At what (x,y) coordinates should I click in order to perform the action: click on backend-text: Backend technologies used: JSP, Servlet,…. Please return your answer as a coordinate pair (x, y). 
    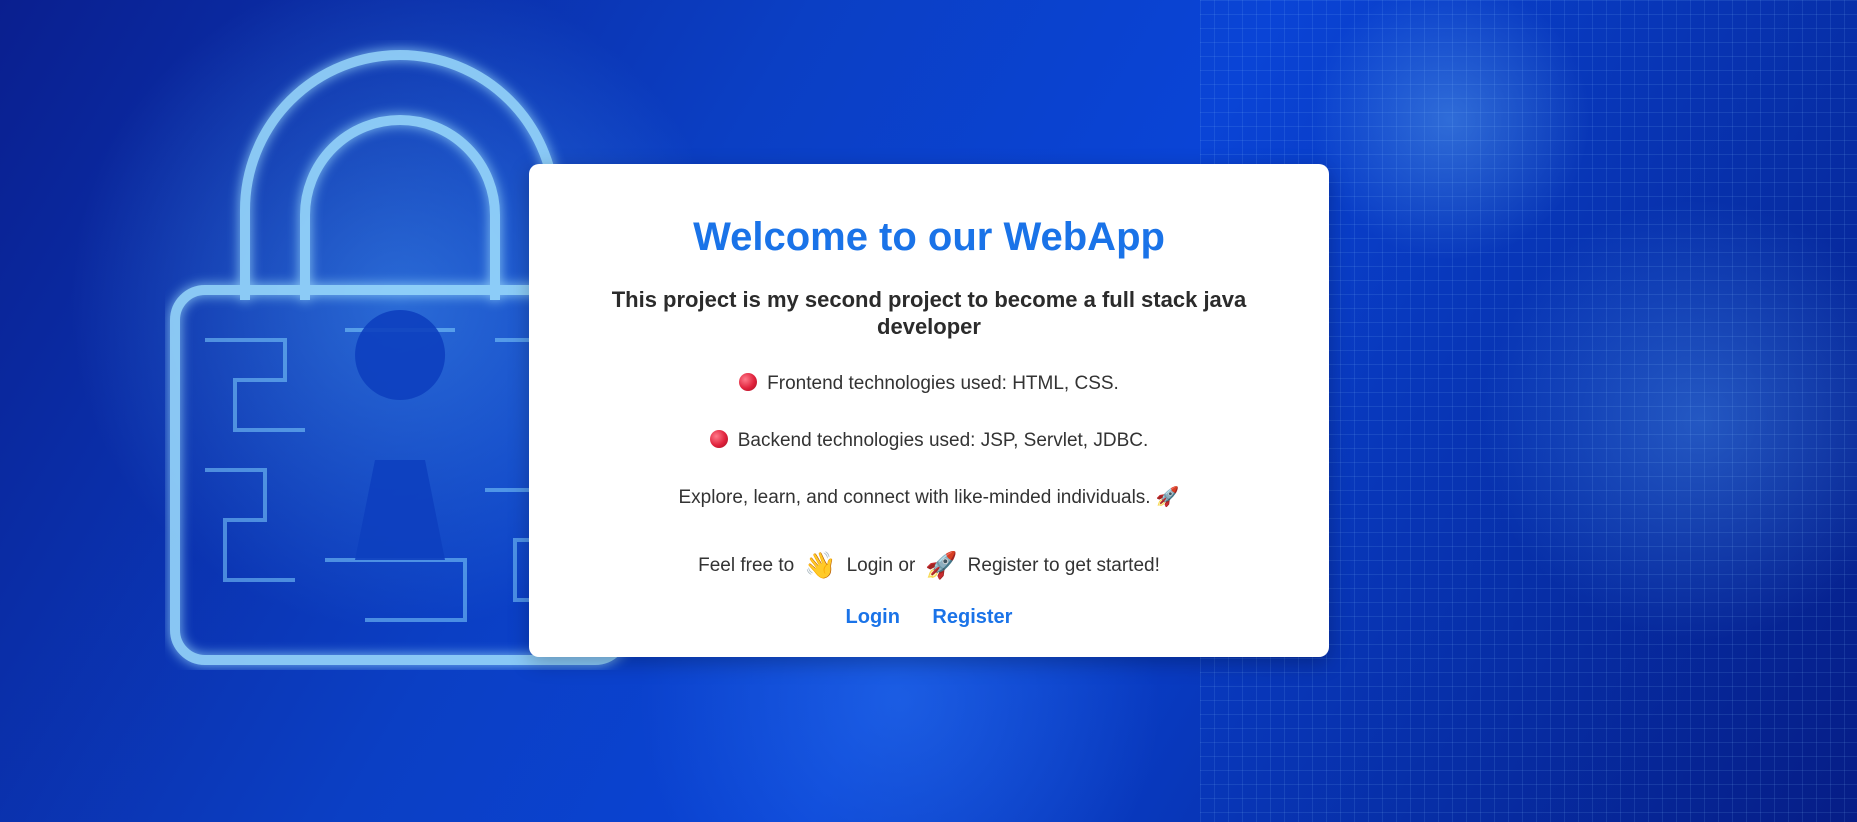
    Looking at the image, I should click on (943, 440).